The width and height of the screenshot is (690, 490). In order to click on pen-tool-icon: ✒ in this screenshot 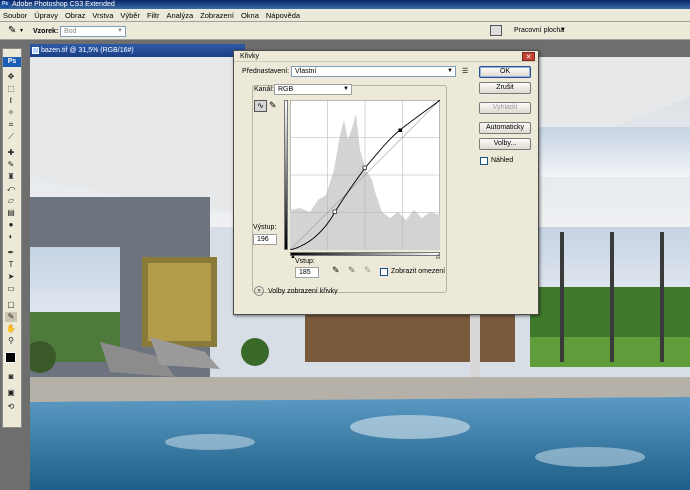, I will do `click(11, 253)`.